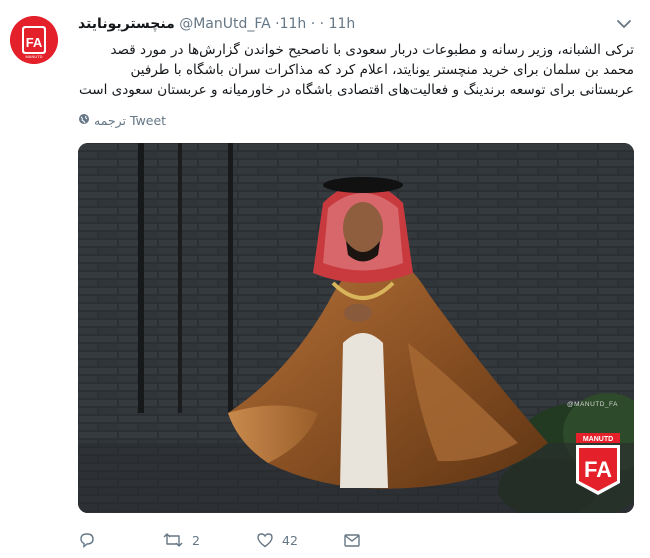 This screenshot has width=650, height=558. I want to click on direct-message-button, so click(352, 540).